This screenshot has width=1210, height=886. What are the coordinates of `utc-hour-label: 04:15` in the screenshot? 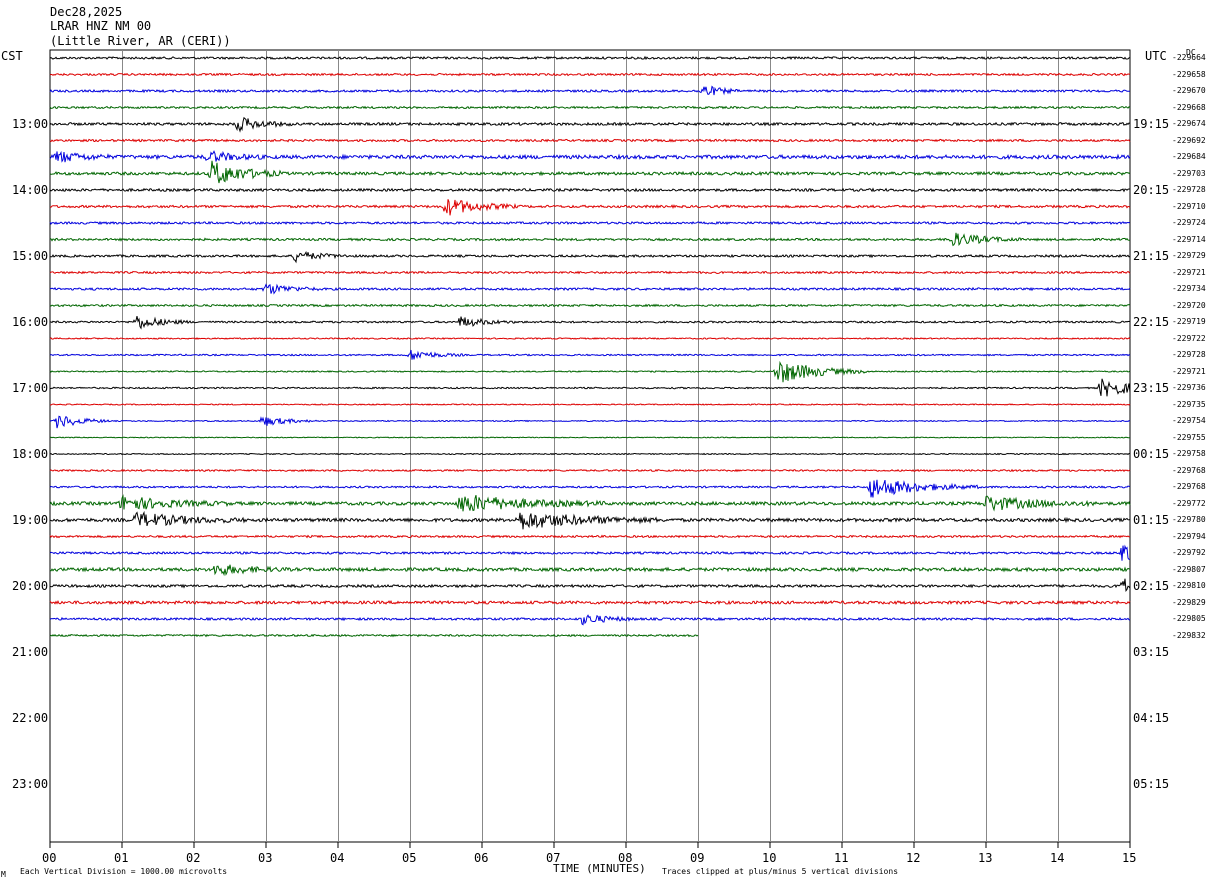 It's located at (1151, 718).